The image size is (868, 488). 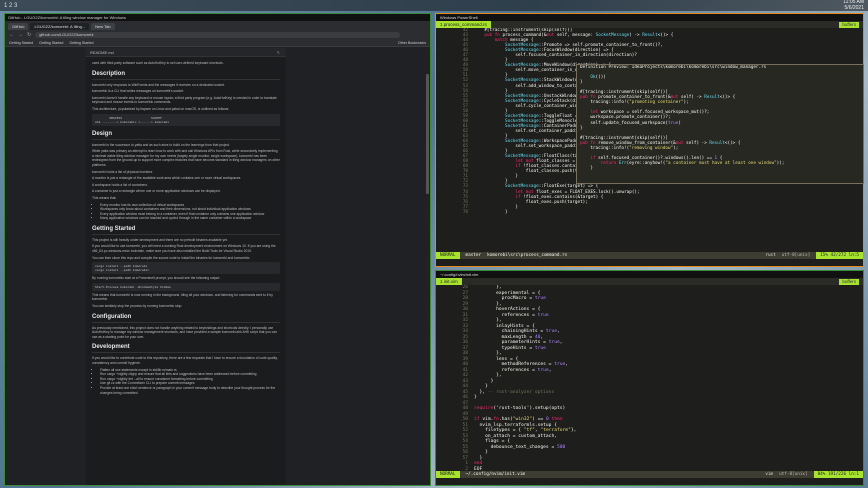 What do you see at coordinates (770, 255) in the screenshot?
I see `filetype: rust` at bounding box center [770, 255].